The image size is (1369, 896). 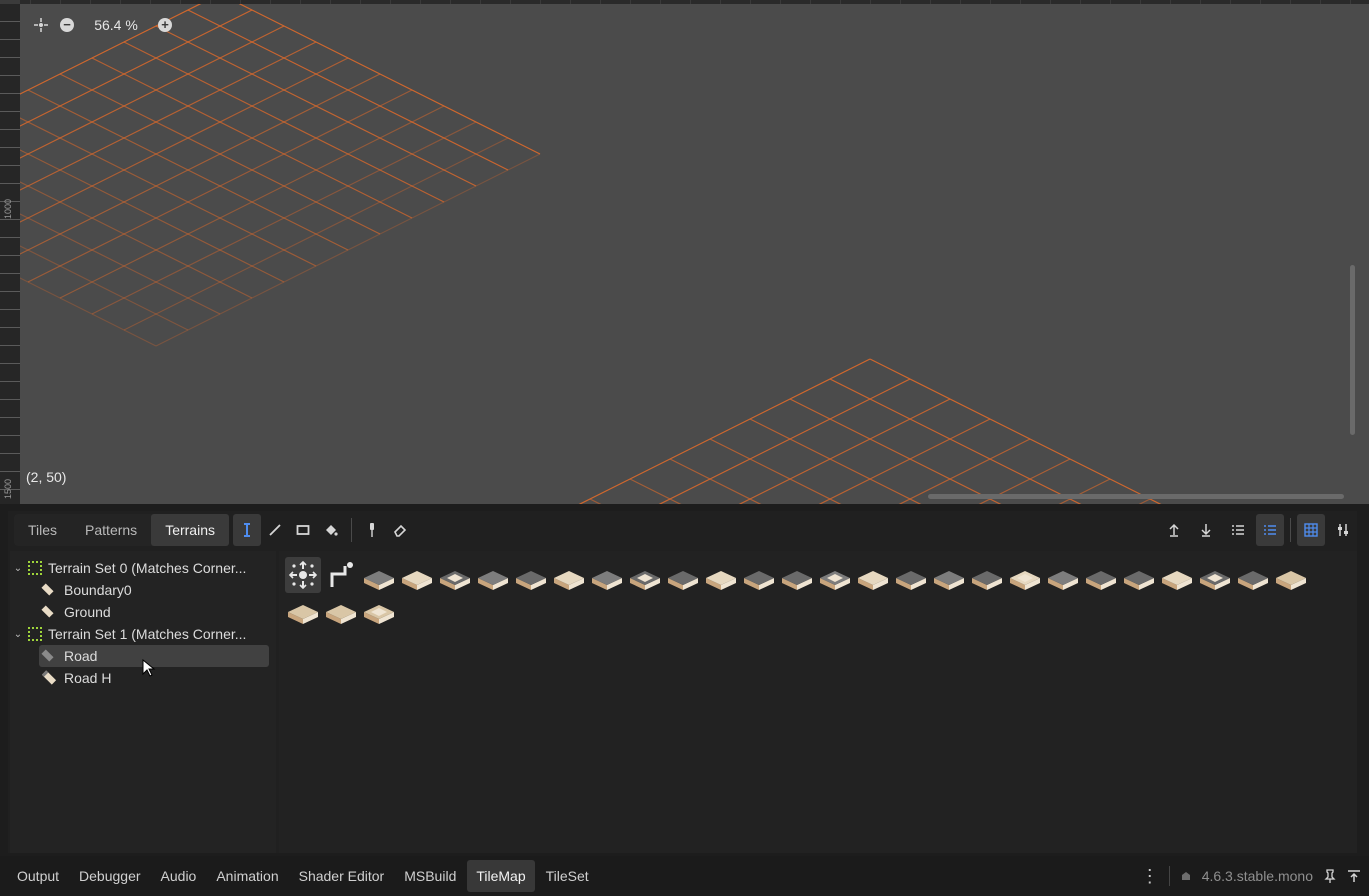 I want to click on zoom-in-button: +, so click(x=165, y=25).